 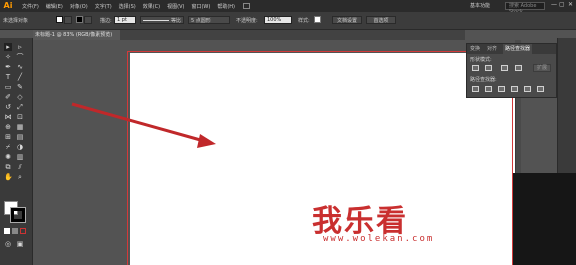 What do you see at coordinates (518, 49) in the screenshot?
I see `tab-pathfinder: 路径查找器` at bounding box center [518, 49].